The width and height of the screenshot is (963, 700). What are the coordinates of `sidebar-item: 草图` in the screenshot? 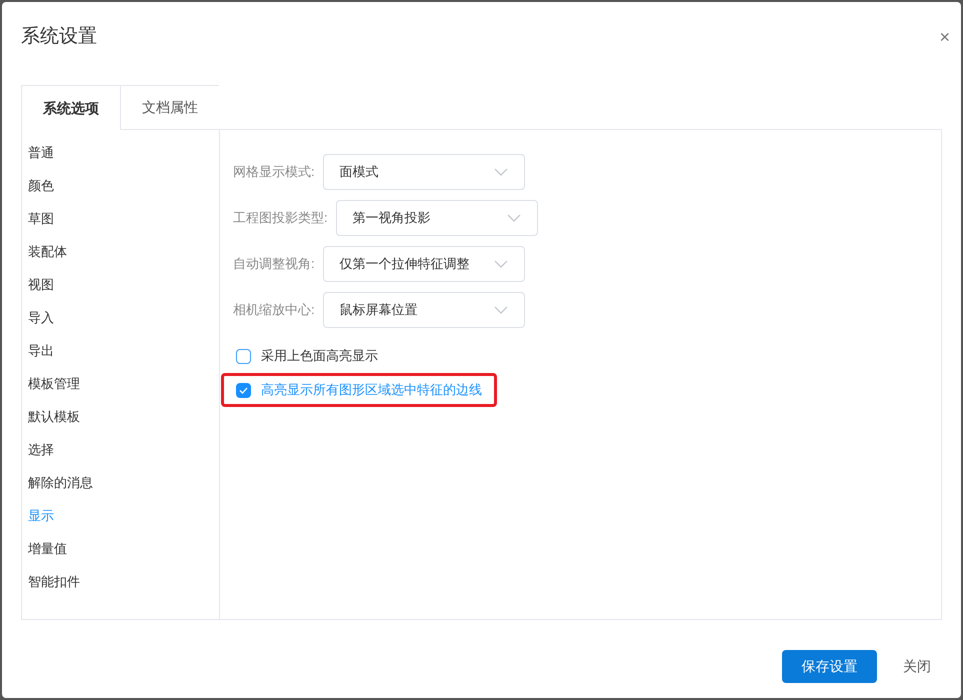 It's located at (123, 218).